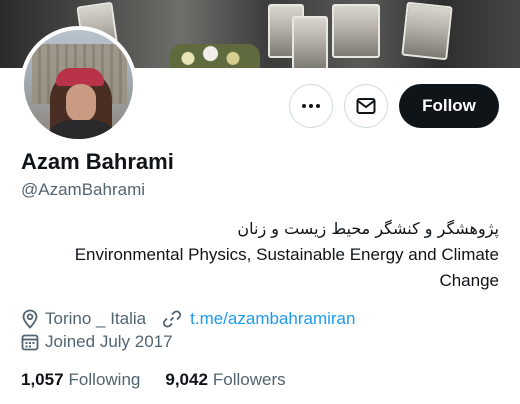  I want to click on avatar, so click(78, 84).